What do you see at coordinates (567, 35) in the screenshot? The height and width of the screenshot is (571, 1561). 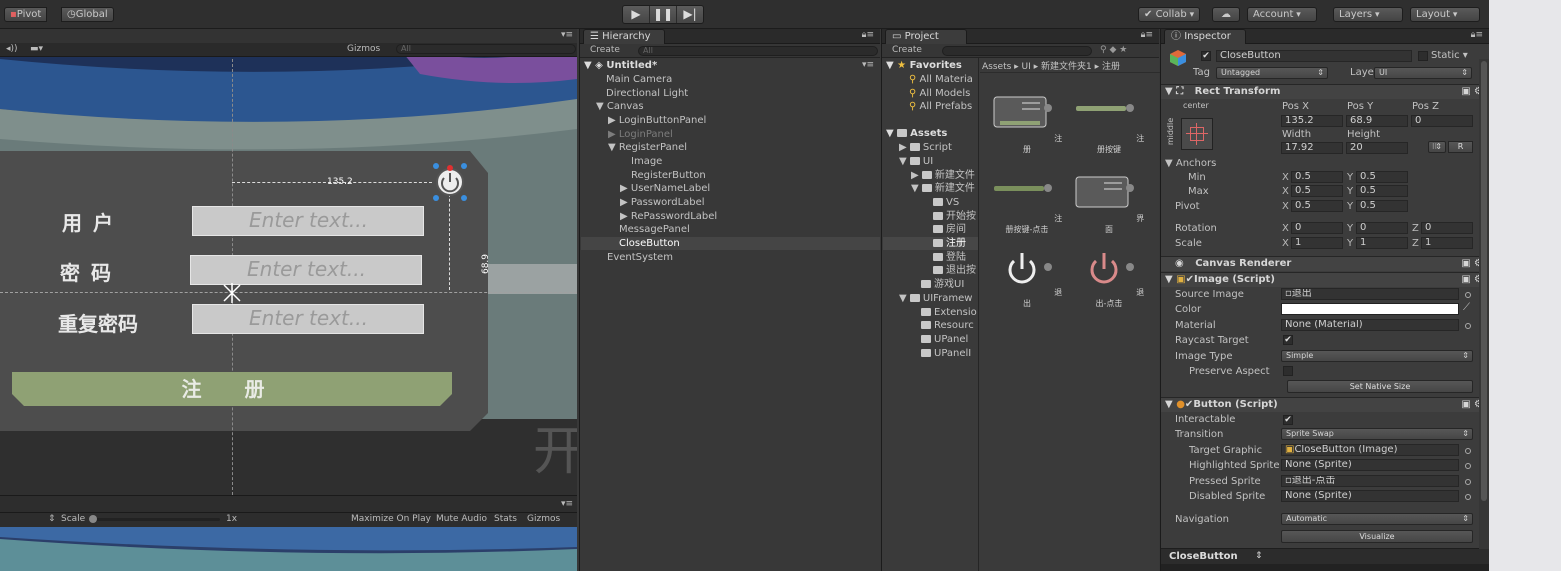 I see `menu-icon: ▾≡` at bounding box center [567, 35].